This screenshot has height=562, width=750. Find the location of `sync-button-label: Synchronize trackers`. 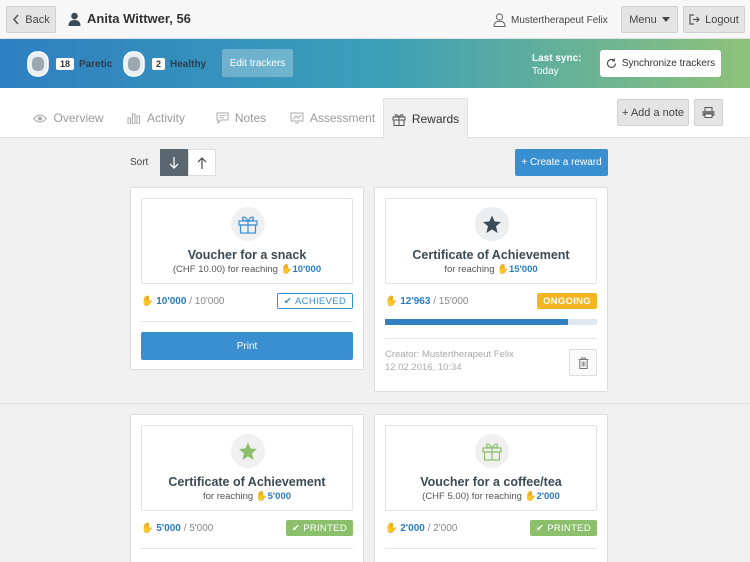

sync-button-label: Synchronize trackers is located at coordinates (668, 63).